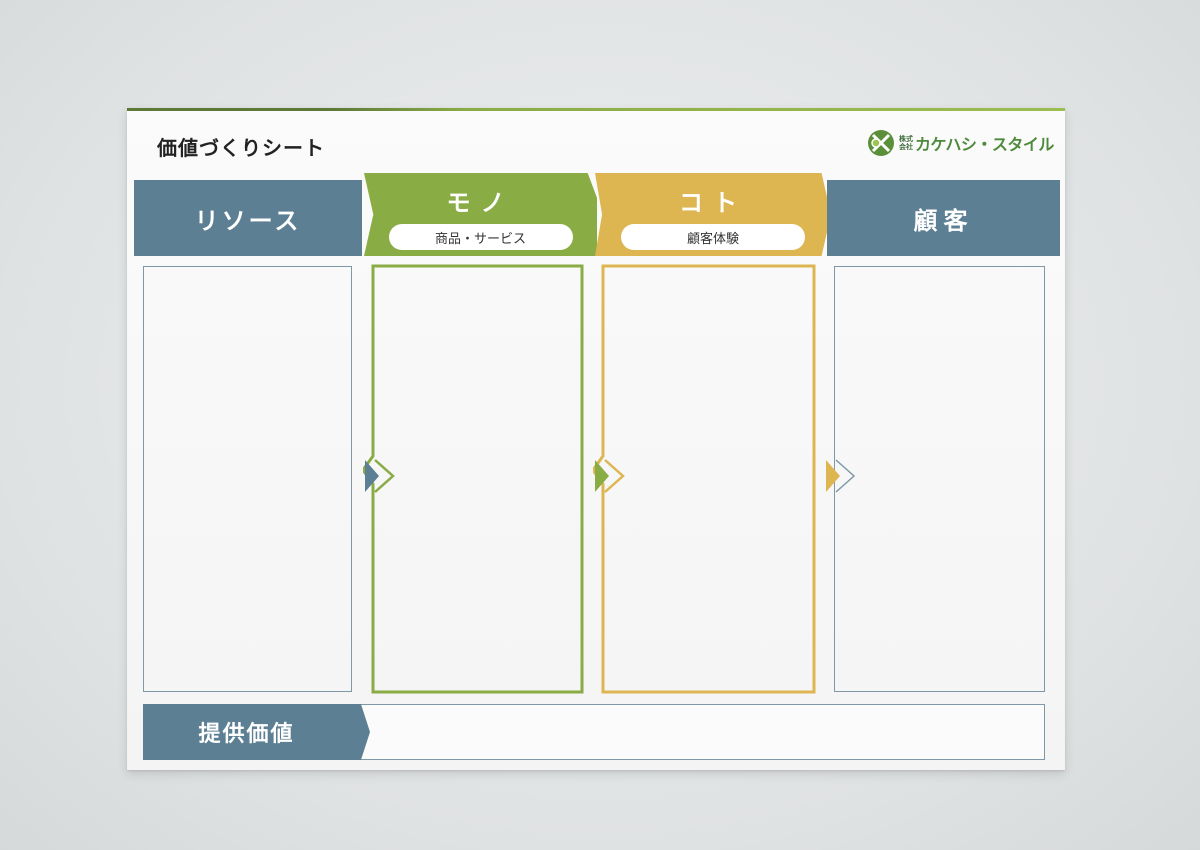 The width and height of the screenshot is (1200, 850). Describe the element at coordinates (480, 237) in the screenshot. I see `header-mono-pill: 商品・サービス` at that location.